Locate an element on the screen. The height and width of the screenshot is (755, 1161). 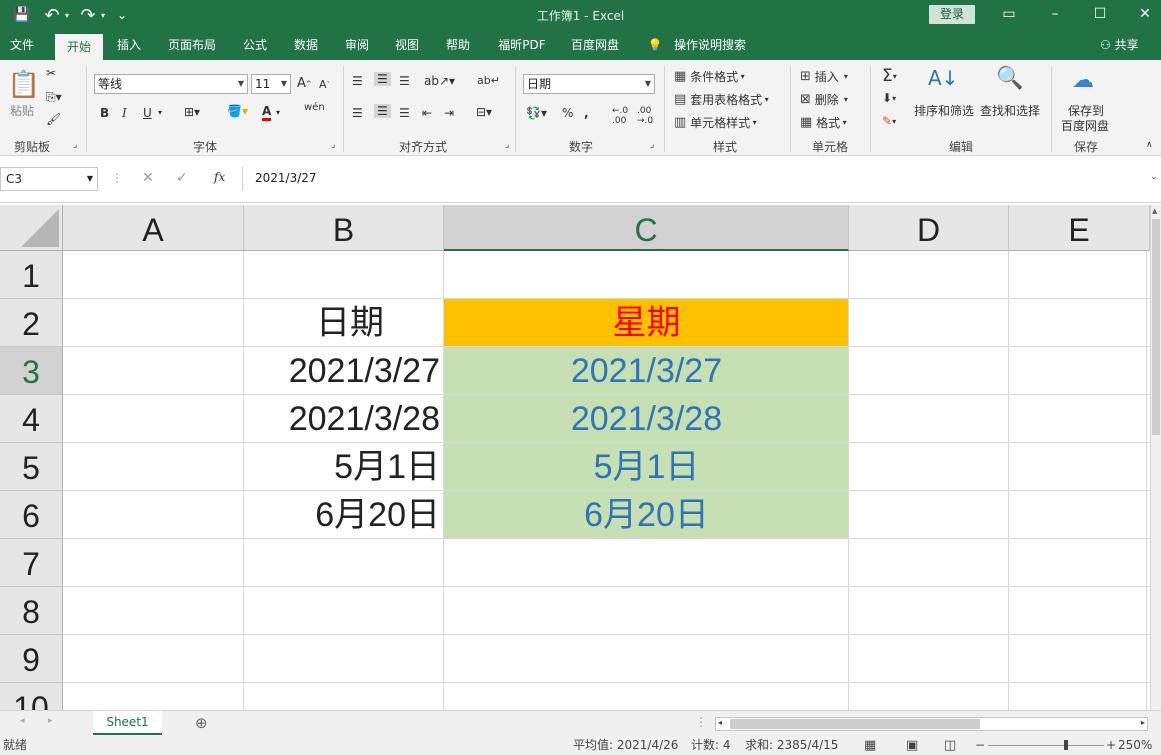
column-header-d: D is located at coordinates (929, 228).